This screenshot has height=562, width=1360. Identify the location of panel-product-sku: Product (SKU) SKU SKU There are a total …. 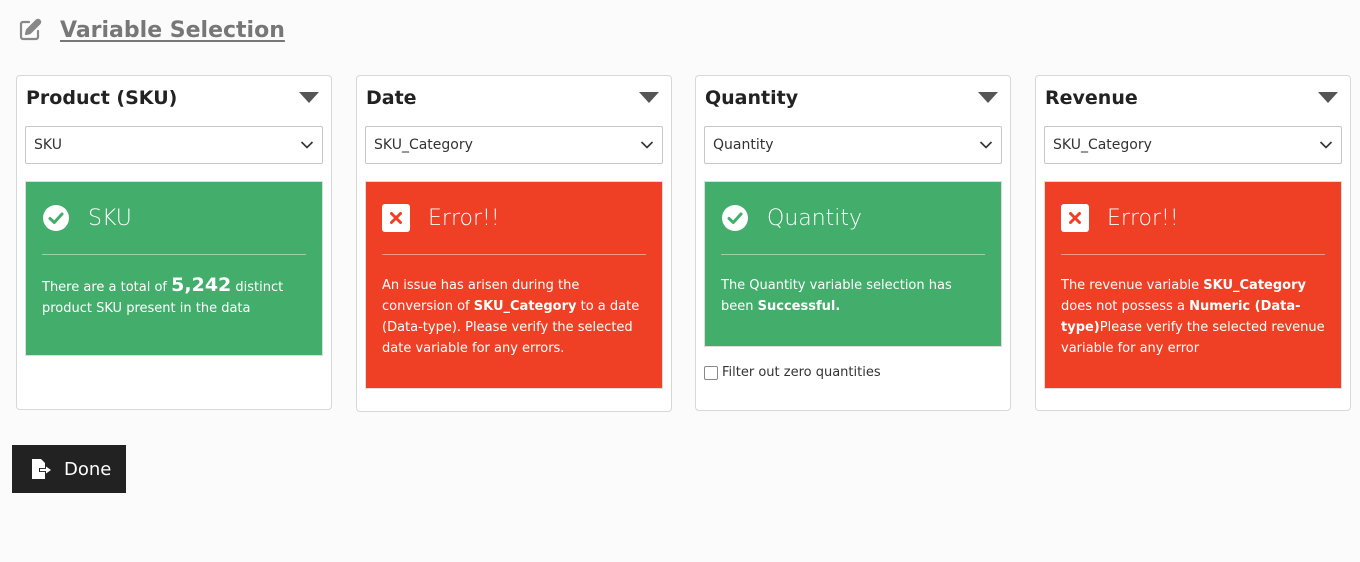
(174, 242).